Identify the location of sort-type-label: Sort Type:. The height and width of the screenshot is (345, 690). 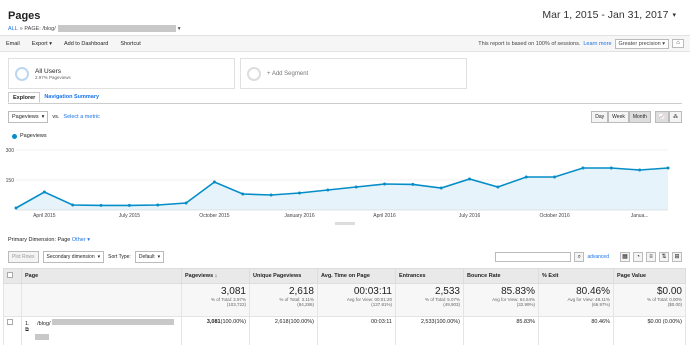
(119, 257).